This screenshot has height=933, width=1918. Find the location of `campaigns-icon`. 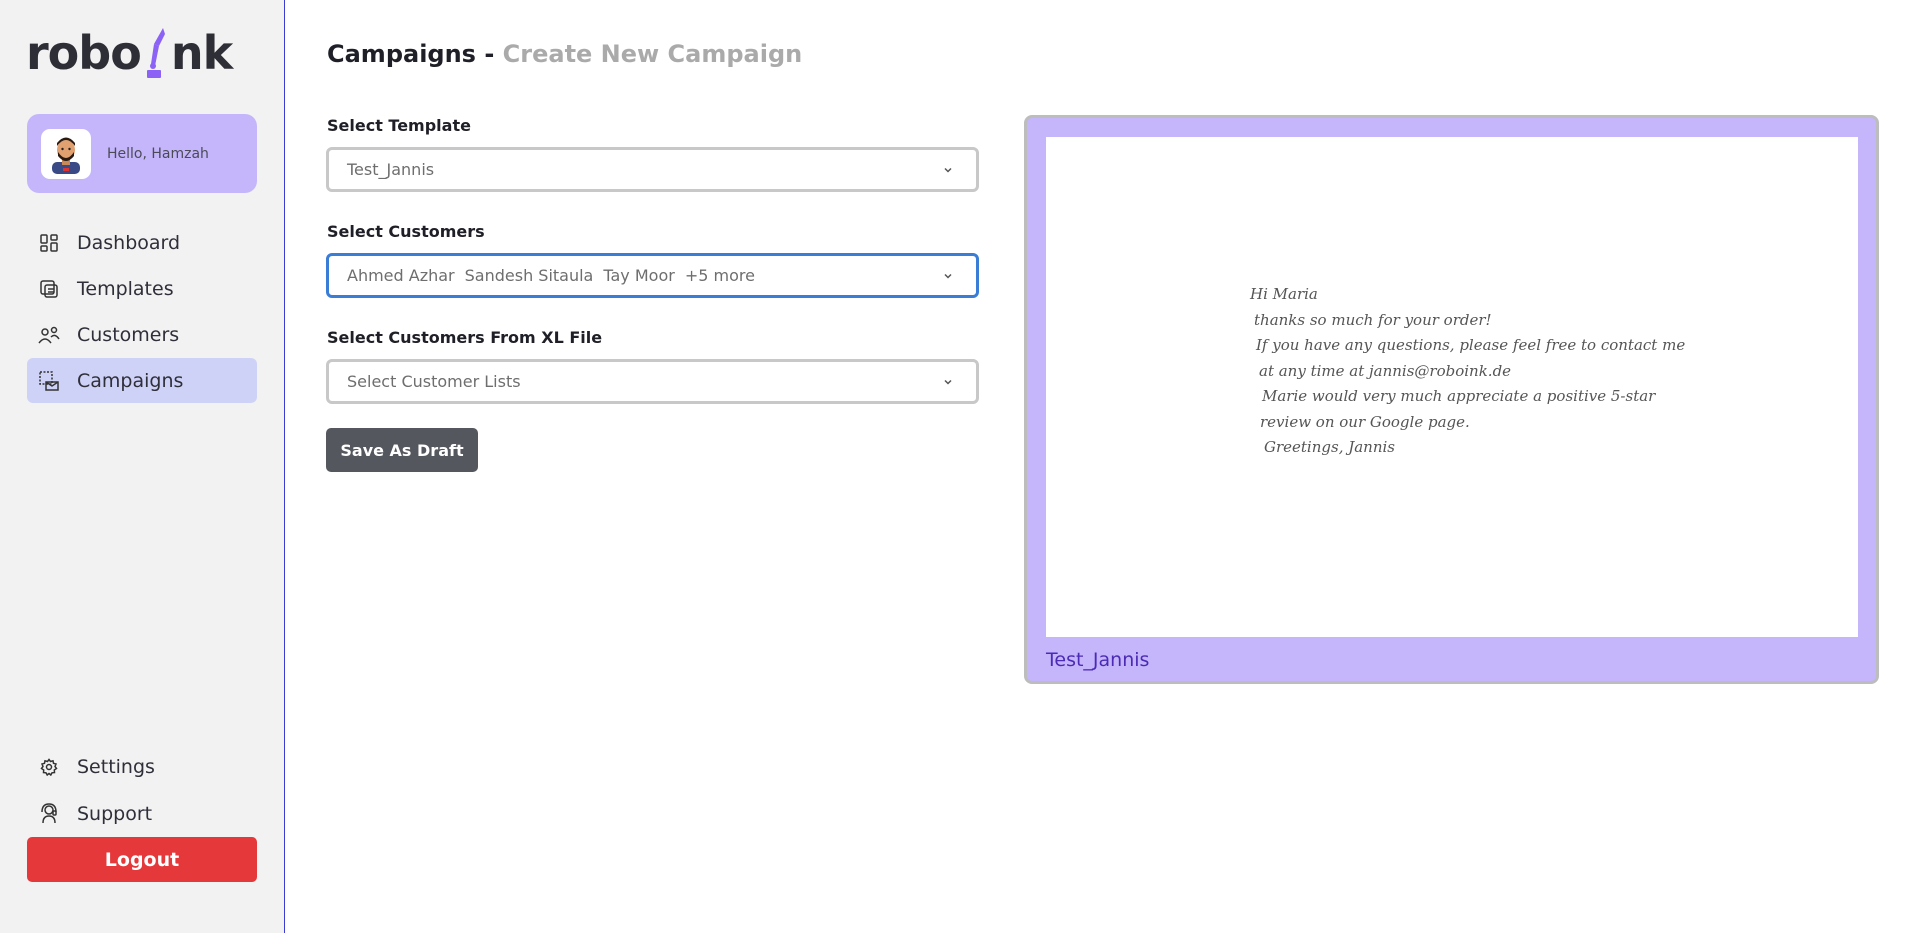

campaigns-icon is located at coordinates (49, 381).